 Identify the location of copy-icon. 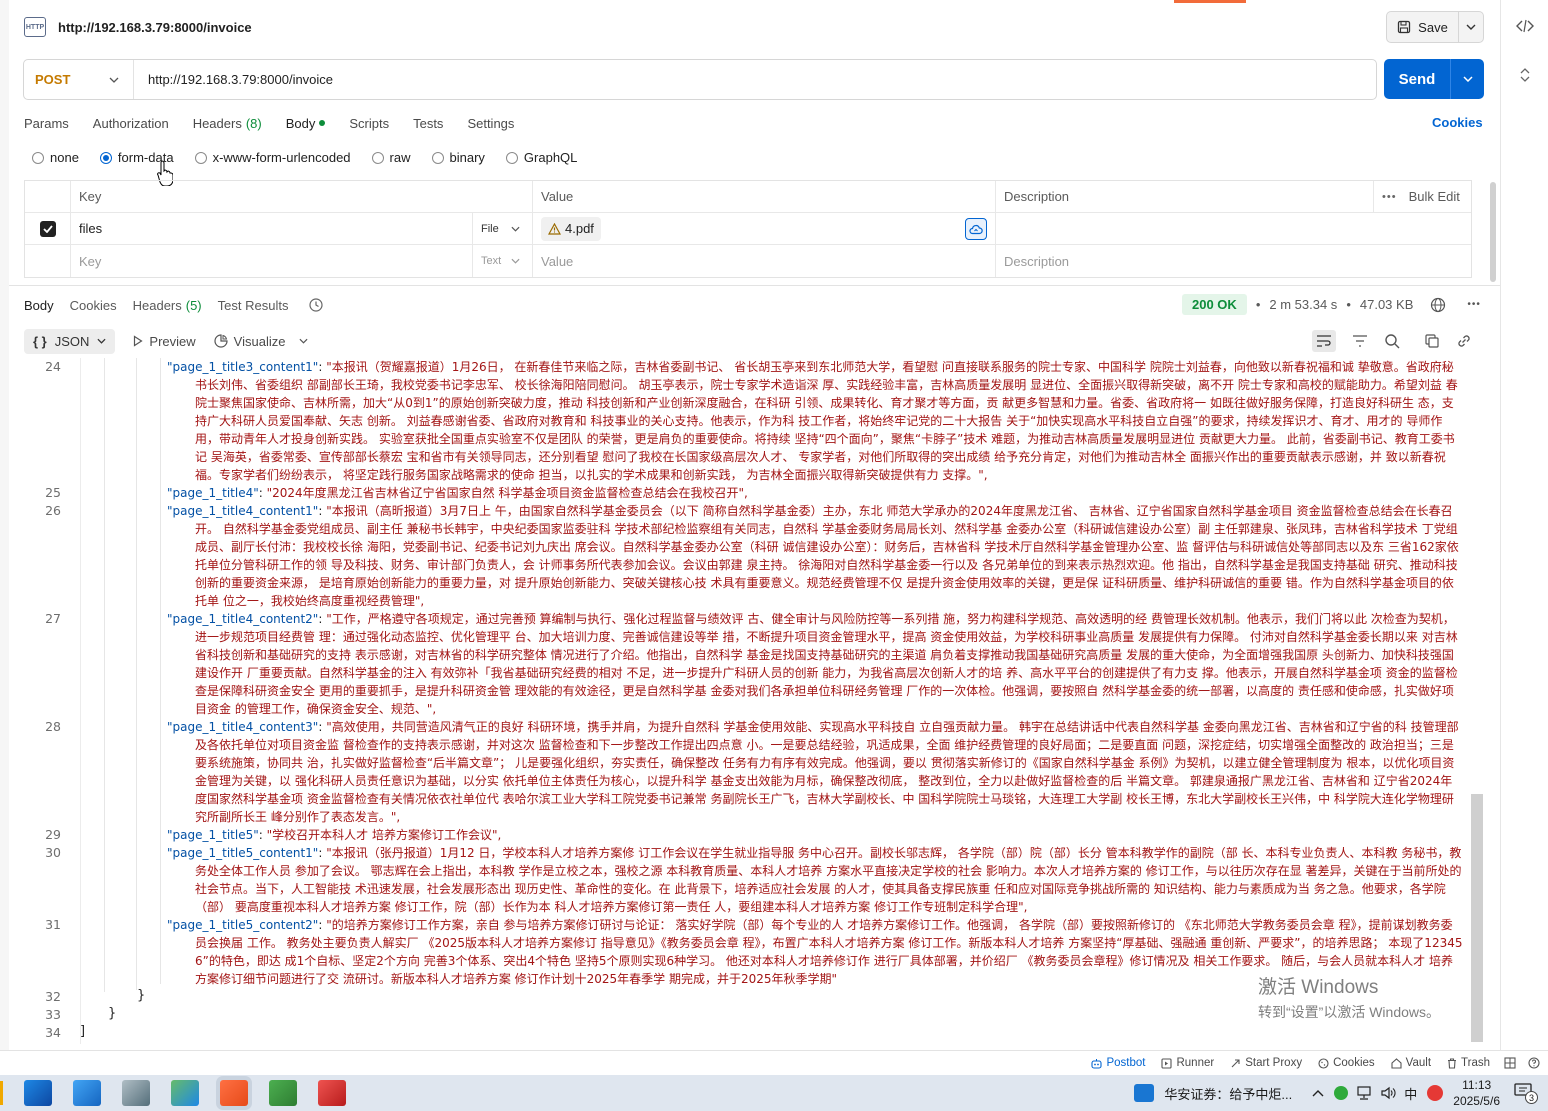
(1432, 341).